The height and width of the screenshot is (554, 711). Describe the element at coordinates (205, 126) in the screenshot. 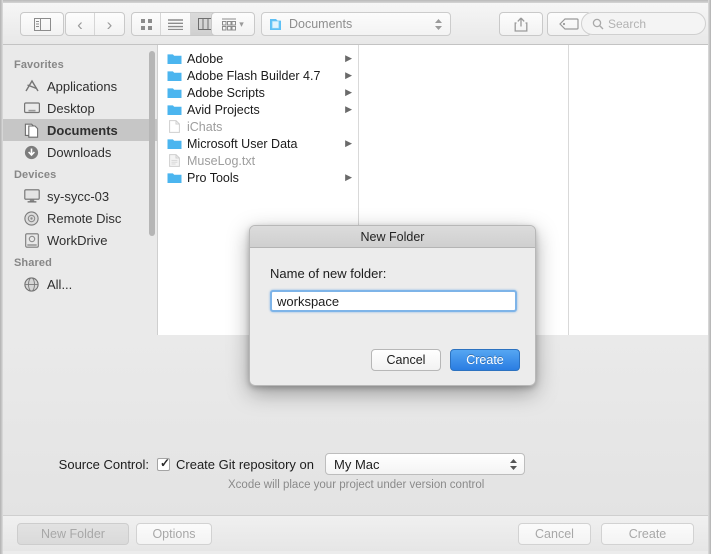

I see `list-item-label: iChats` at that location.